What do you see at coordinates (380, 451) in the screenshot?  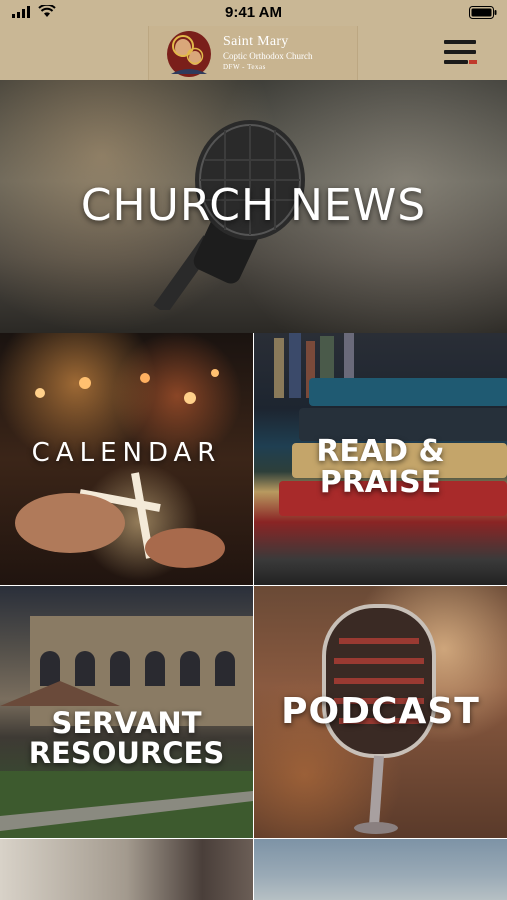 I see `tile-read-praise-label-line1: READ &` at bounding box center [380, 451].